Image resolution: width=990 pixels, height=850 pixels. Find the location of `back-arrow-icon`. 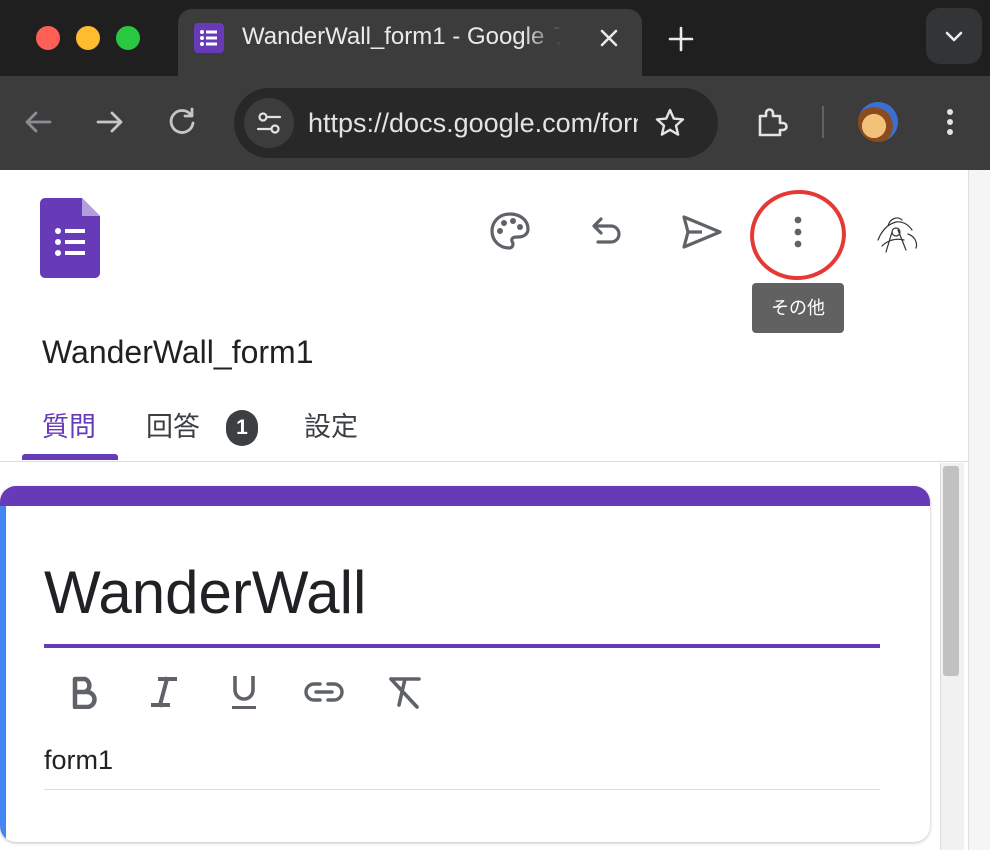

back-arrow-icon is located at coordinates (38, 122).